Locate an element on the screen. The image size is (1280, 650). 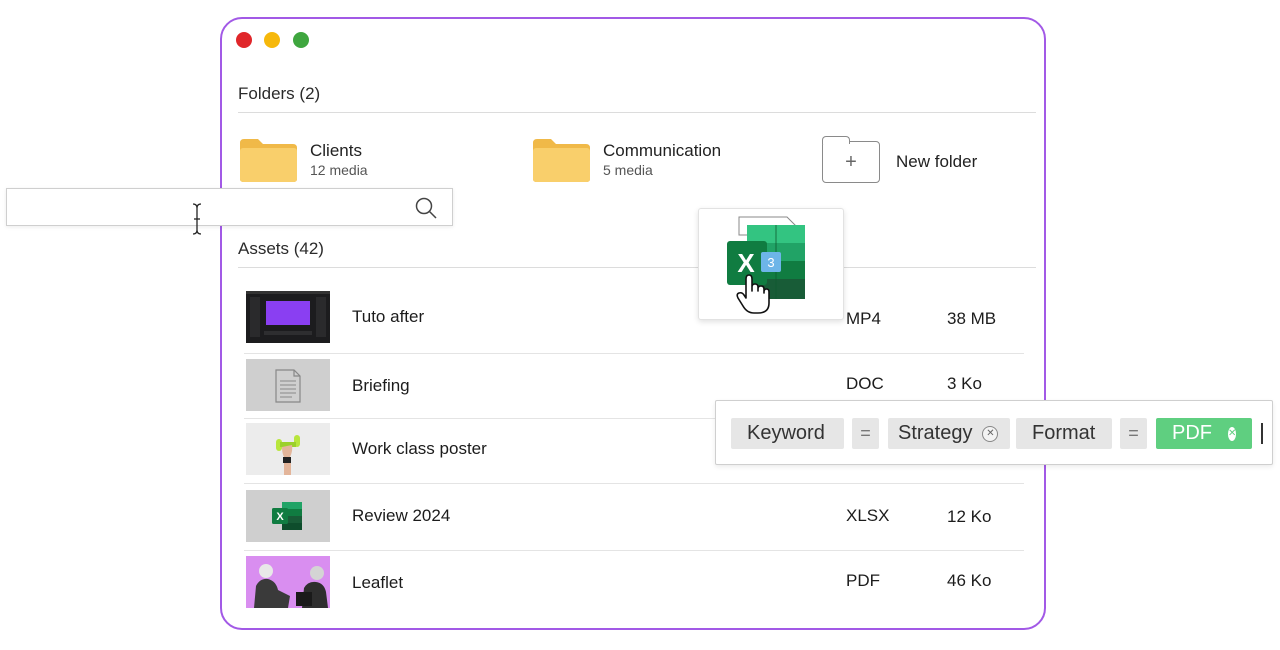
filter-query-bar: Keyword = Strategy ✕ Format = PDF ✕ is located at coordinates (994, 432).